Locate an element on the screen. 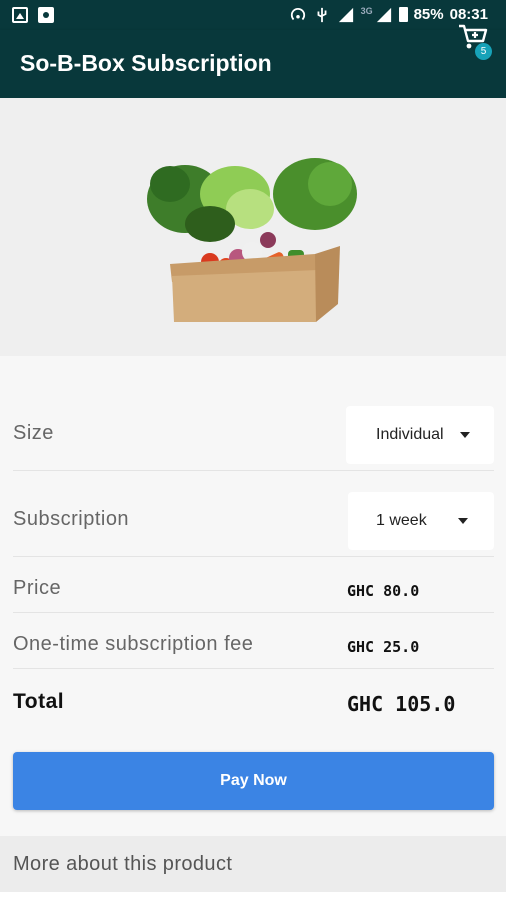 The height and width of the screenshot is (900, 506). total-label: Total is located at coordinates (39, 701).